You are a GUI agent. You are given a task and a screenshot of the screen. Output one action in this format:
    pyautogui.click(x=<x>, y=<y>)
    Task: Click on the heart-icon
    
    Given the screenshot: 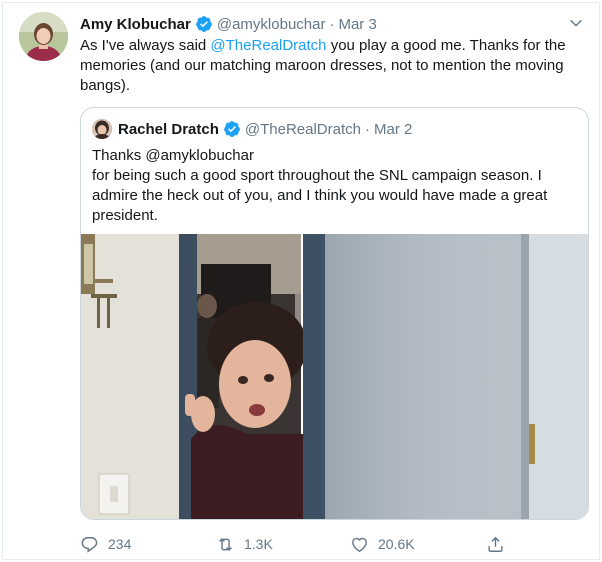 What is the action you would take?
    pyautogui.click(x=359, y=544)
    